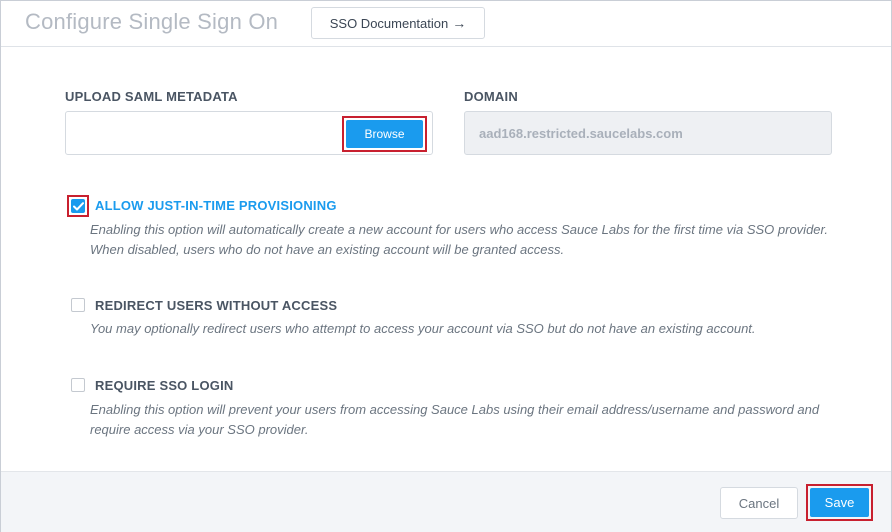  What do you see at coordinates (759, 503) in the screenshot?
I see `cancel-button: Cancel` at bounding box center [759, 503].